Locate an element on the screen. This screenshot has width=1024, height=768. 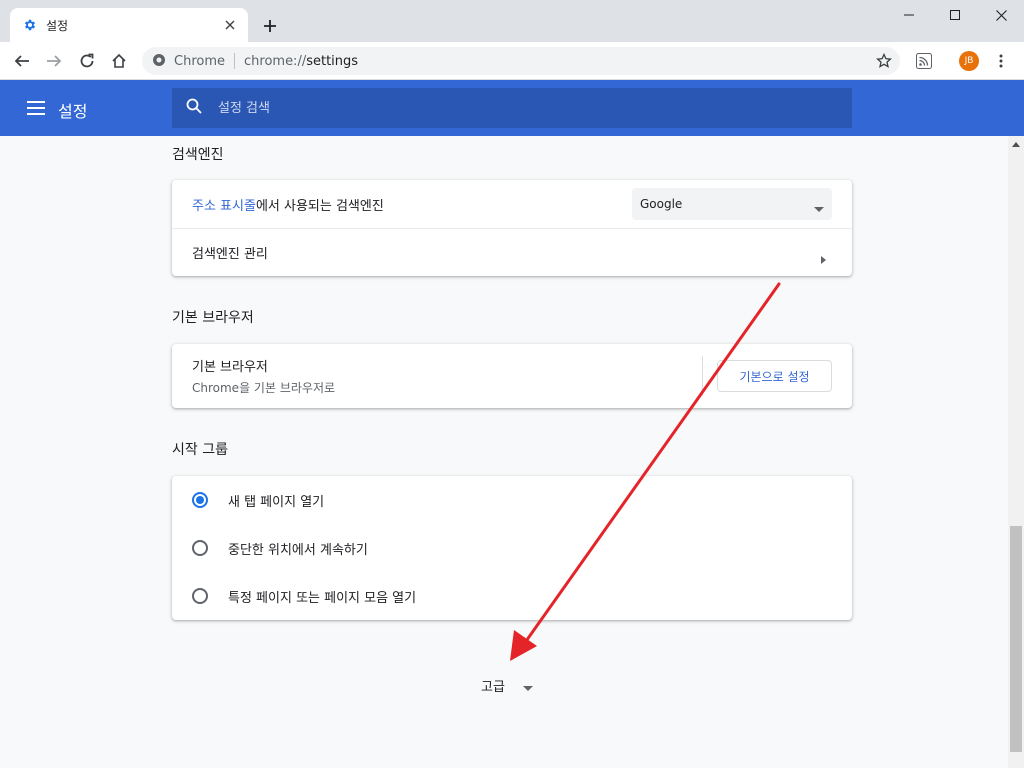
radio-specific-pages is located at coordinates (200, 596).